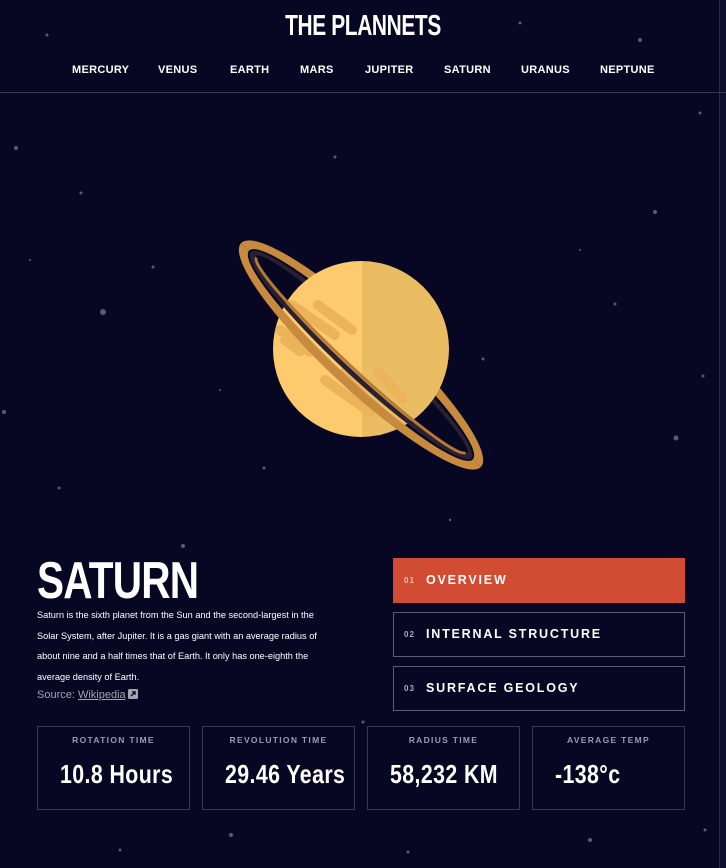 This screenshot has height=868, width=726. What do you see at coordinates (249, 70) in the screenshot?
I see `nav-item-earth: EARTH` at bounding box center [249, 70].